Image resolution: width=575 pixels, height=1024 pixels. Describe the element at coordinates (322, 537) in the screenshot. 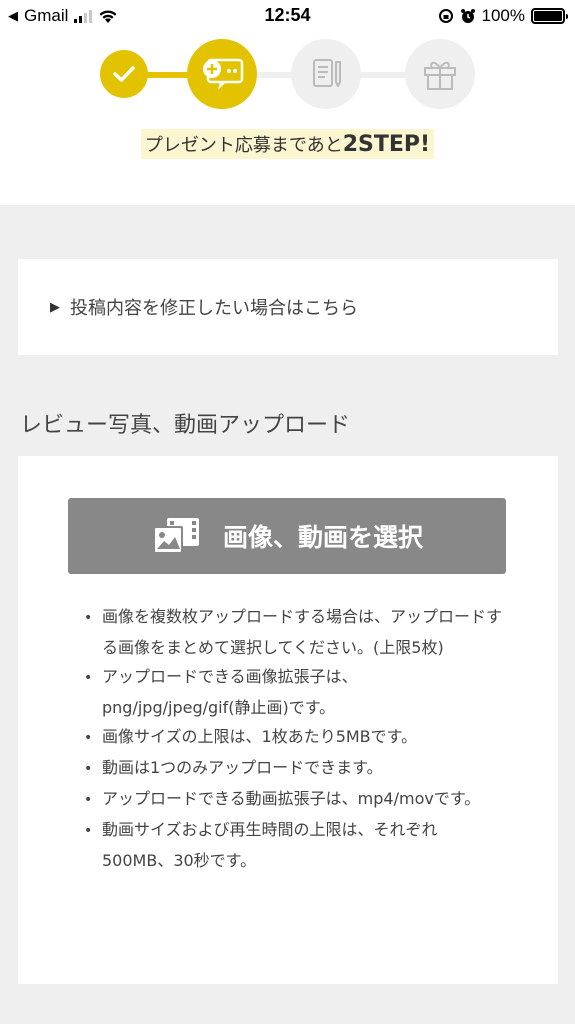

I see `select-media-label: 画像、動画を選択` at that location.